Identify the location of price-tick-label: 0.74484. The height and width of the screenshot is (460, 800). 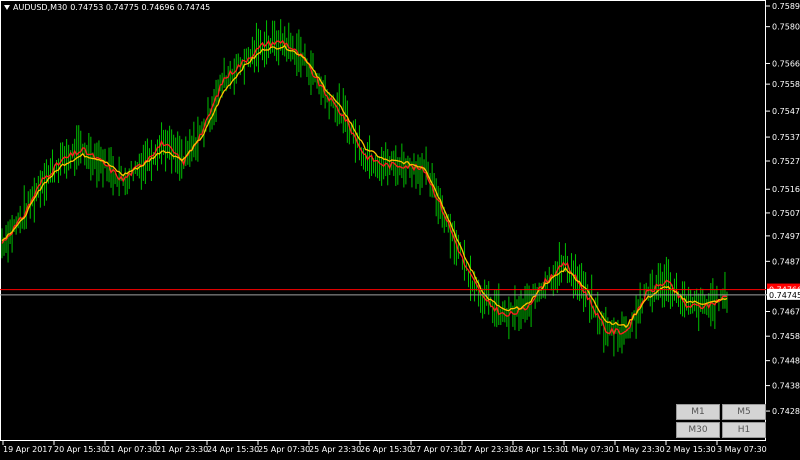
(786, 361).